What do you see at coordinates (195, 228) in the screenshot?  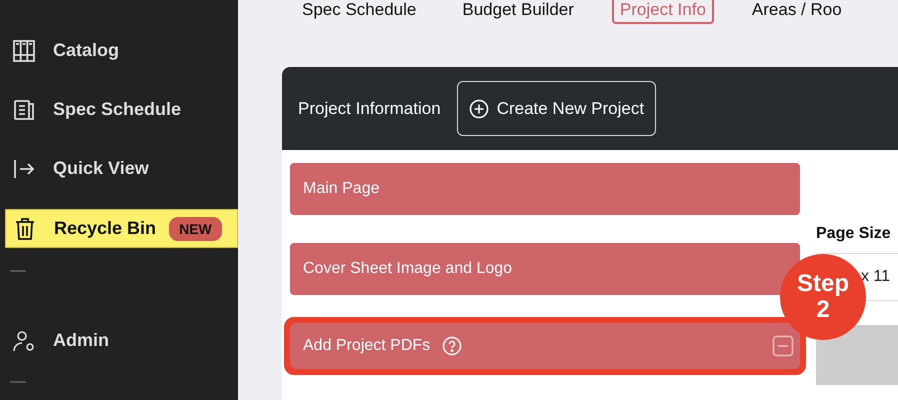 I see `new-badge: NEW` at bounding box center [195, 228].